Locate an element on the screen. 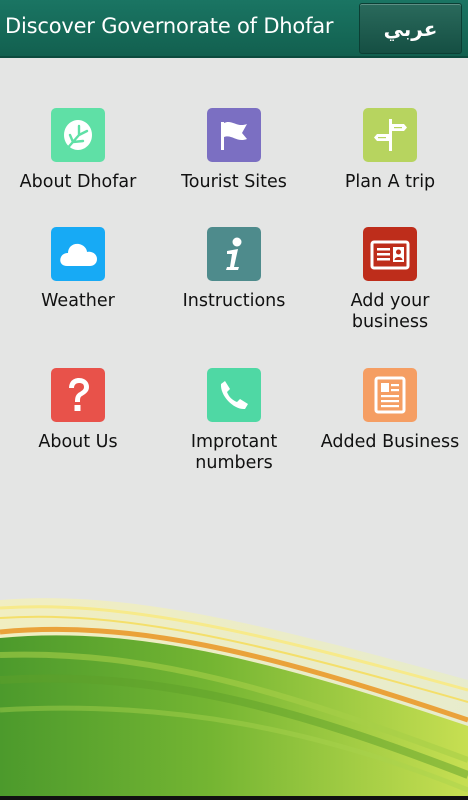 The width and height of the screenshot is (468, 800). menu-item-instructions: Instructions is located at coordinates (234, 269).